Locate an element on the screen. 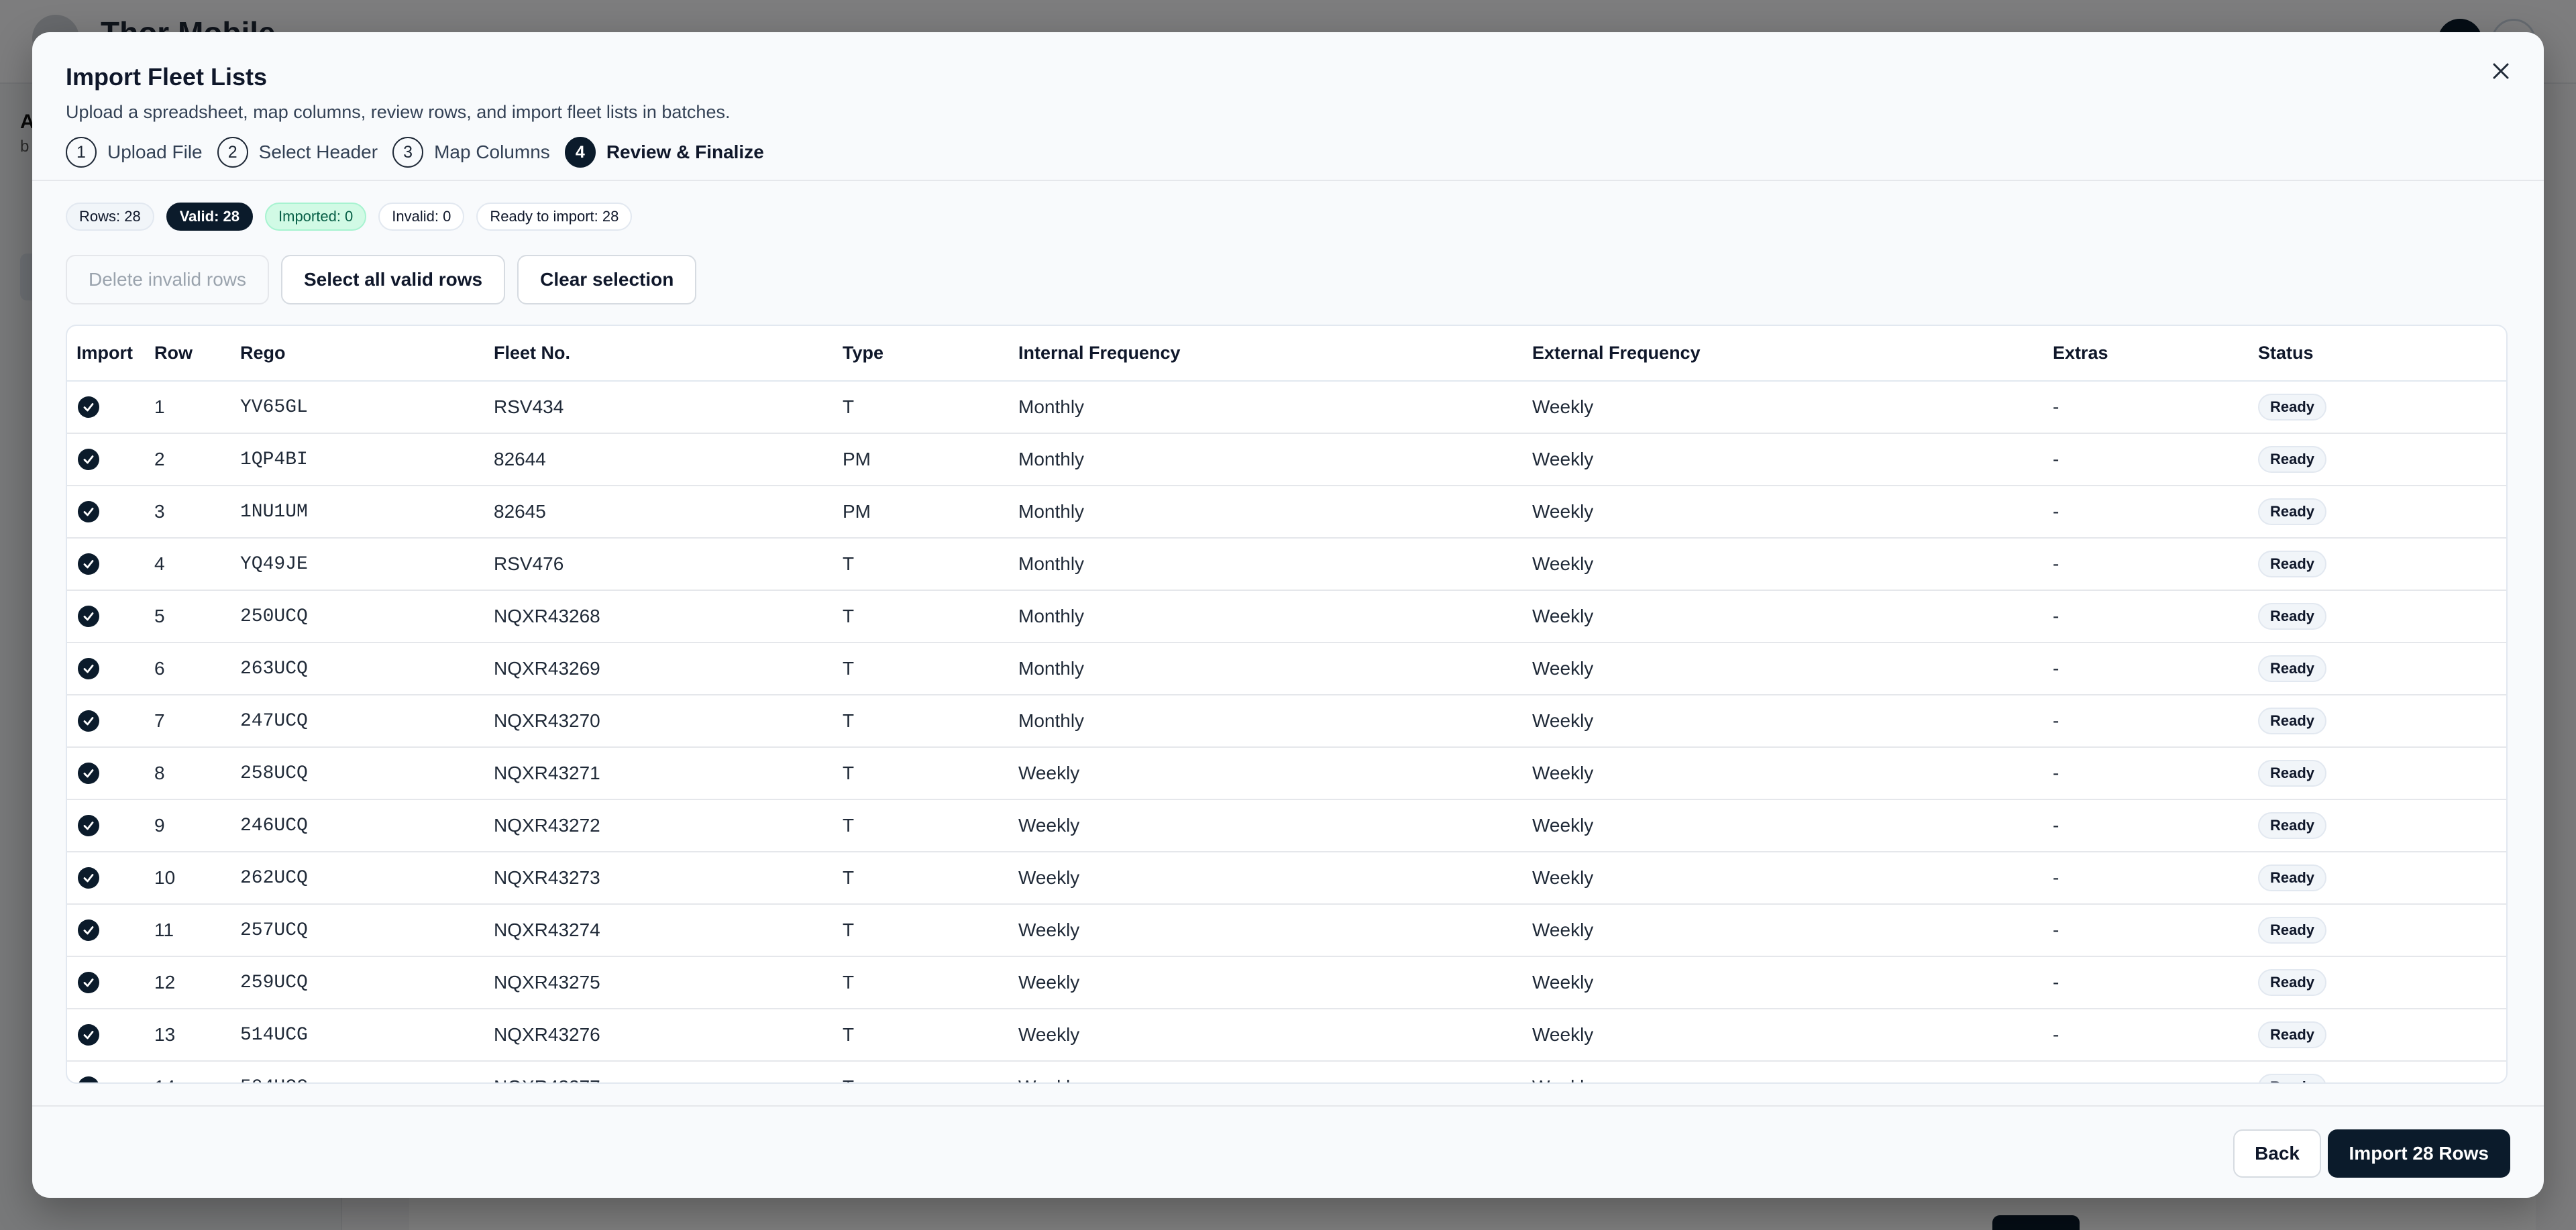  table-row: 9 246UCQ NQXR43272 T Weekly Weekly - Ready is located at coordinates (1286, 825).